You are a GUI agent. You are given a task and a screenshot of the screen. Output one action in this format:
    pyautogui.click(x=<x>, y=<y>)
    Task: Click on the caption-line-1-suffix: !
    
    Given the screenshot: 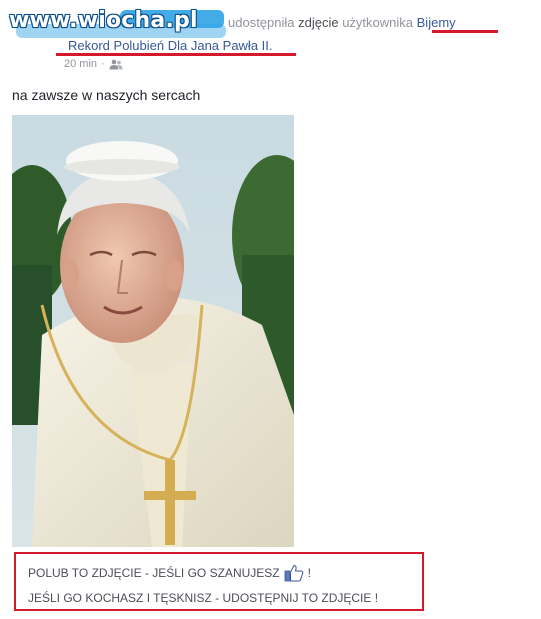 What is the action you would take?
    pyautogui.click(x=309, y=573)
    